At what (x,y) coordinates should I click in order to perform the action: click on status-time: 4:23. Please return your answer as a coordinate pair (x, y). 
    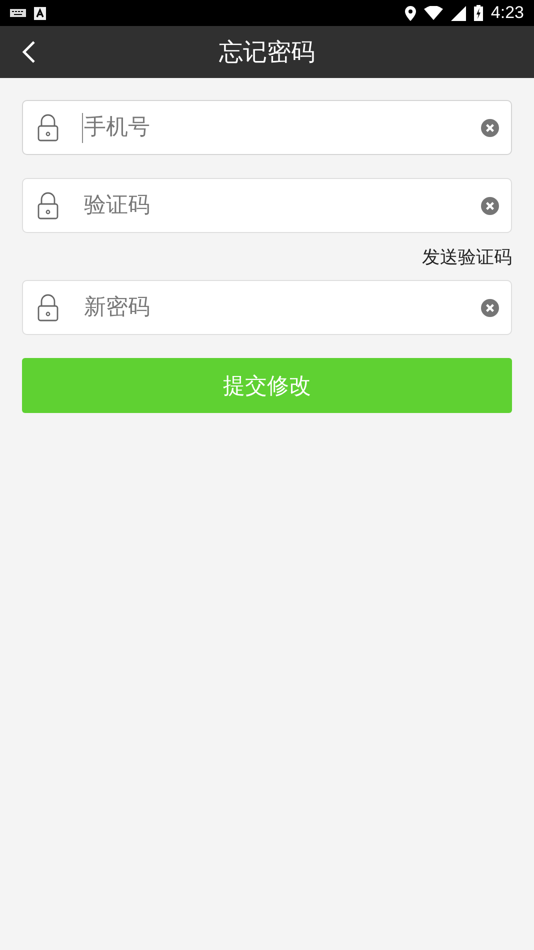
    Looking at the image, I should click on (507, 13).